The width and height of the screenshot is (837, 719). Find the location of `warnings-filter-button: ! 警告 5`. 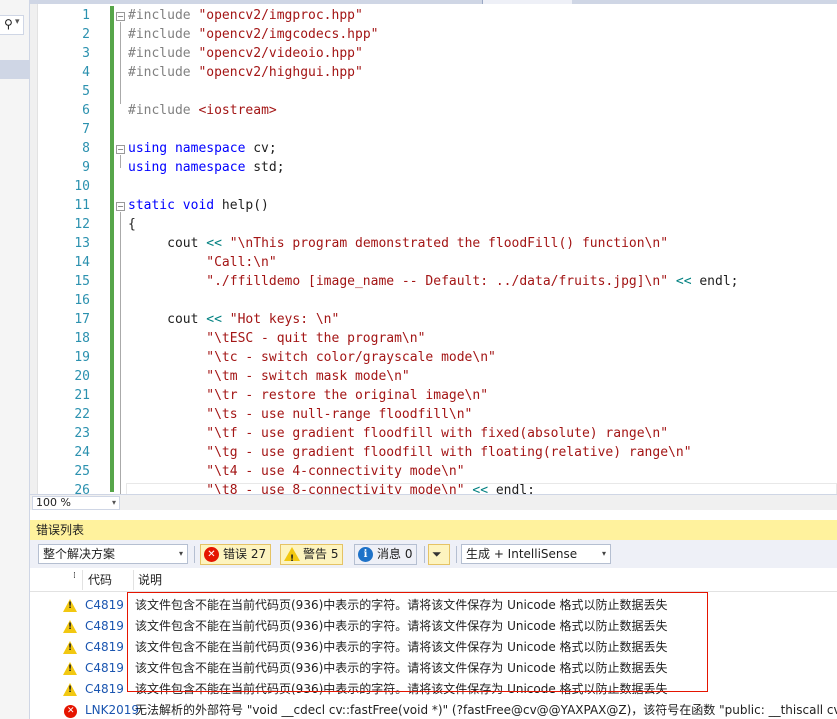

warnings-filter-button: ! 警告 5 is located at coordinates (312, 554).